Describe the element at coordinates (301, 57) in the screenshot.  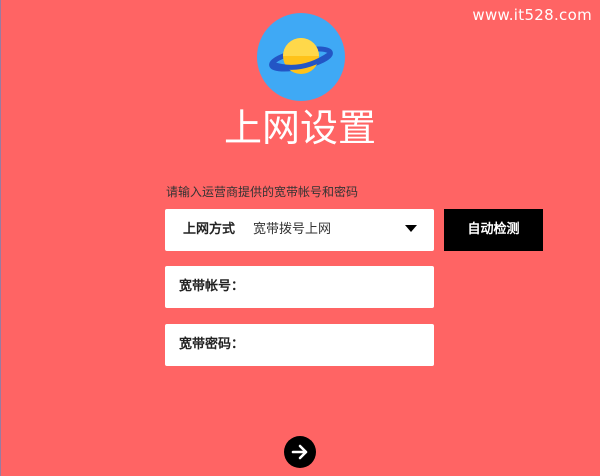
I see `planet-icon` at that location.